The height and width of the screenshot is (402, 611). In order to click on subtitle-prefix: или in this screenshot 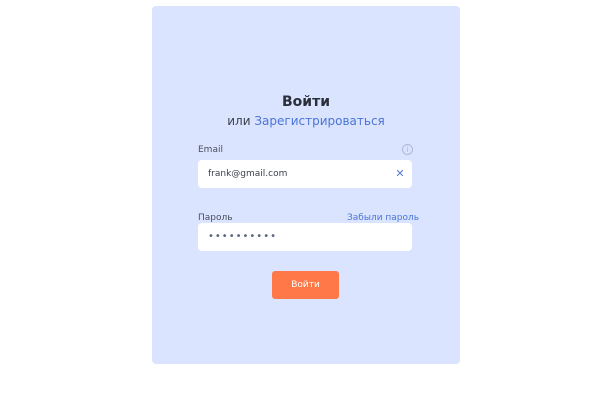, I will do `click(239, 121)`.